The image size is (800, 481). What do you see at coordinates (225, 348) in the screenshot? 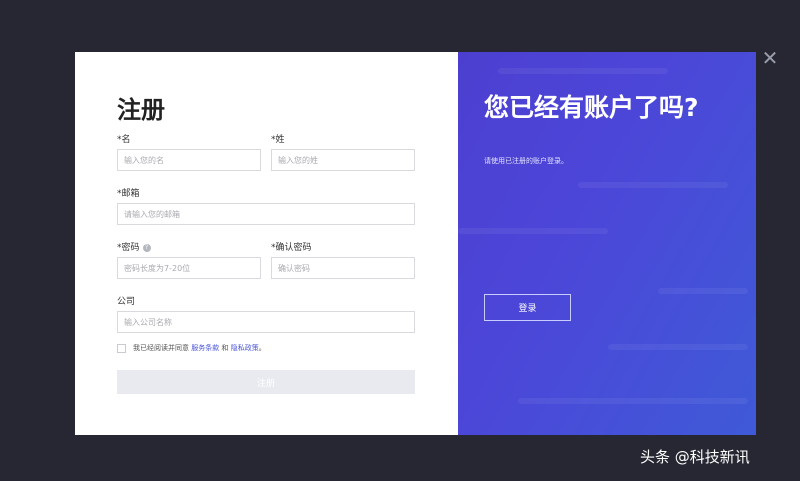
I see `agree-and: 和` at bounding box center [225, 348].